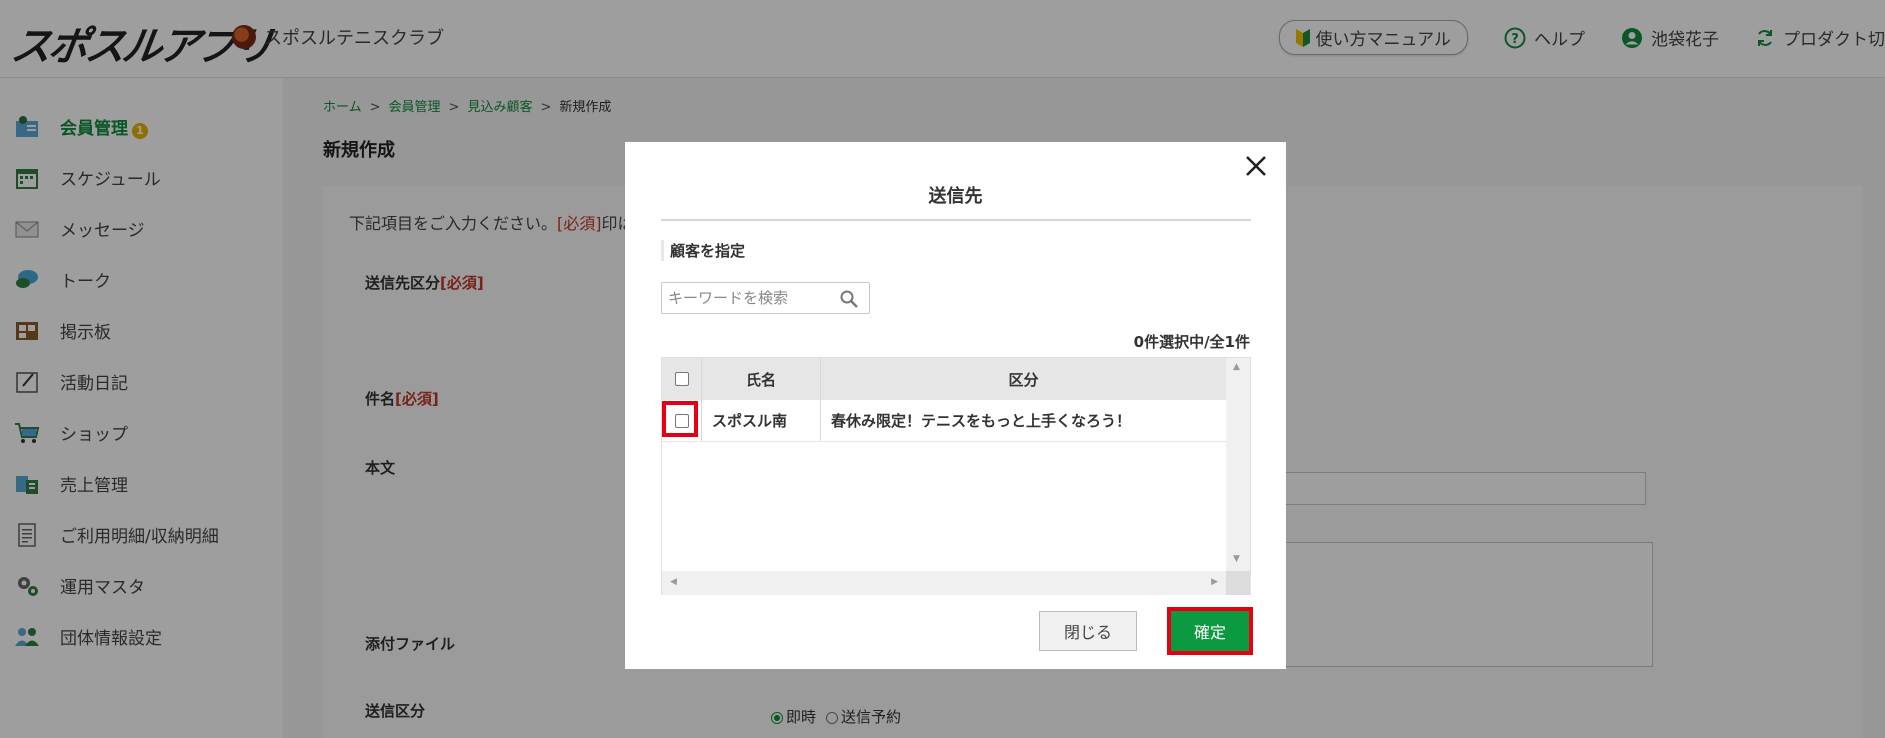 The width and height of the screenshot is (1885, 738). Describe the element at coordinates (1236, 367) in the screenshot. I see `scroll-up-icon: ▲` at that location.